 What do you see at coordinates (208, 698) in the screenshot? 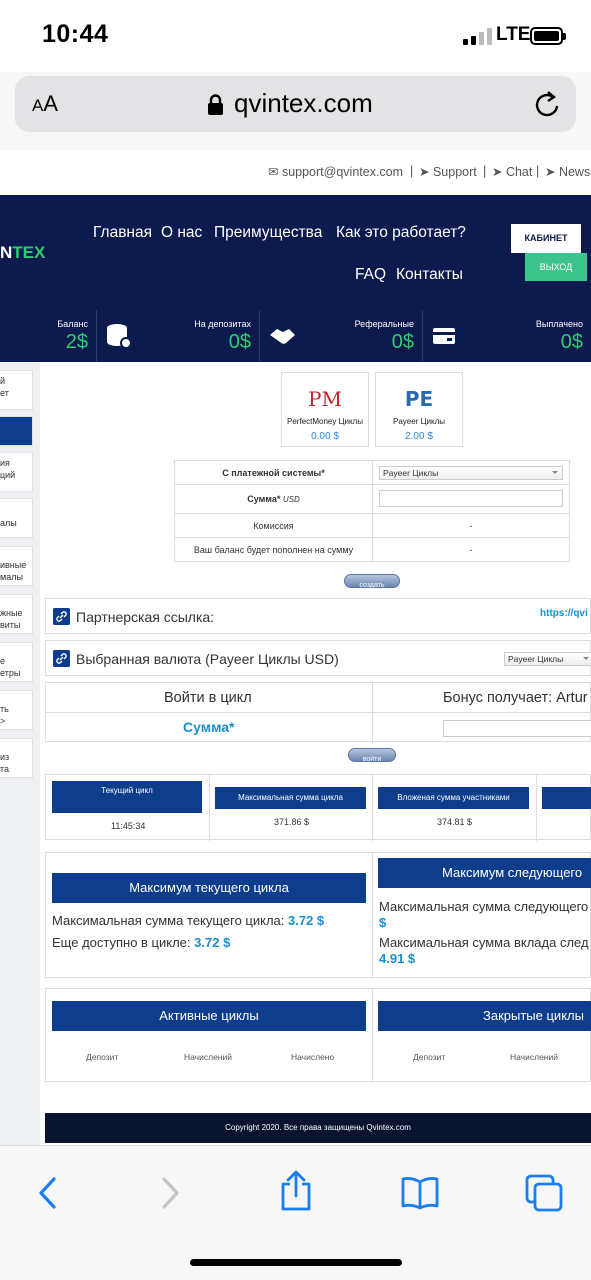
I see `enter-cycle-label: Войти в цикл` at bounding box center [208, 698].